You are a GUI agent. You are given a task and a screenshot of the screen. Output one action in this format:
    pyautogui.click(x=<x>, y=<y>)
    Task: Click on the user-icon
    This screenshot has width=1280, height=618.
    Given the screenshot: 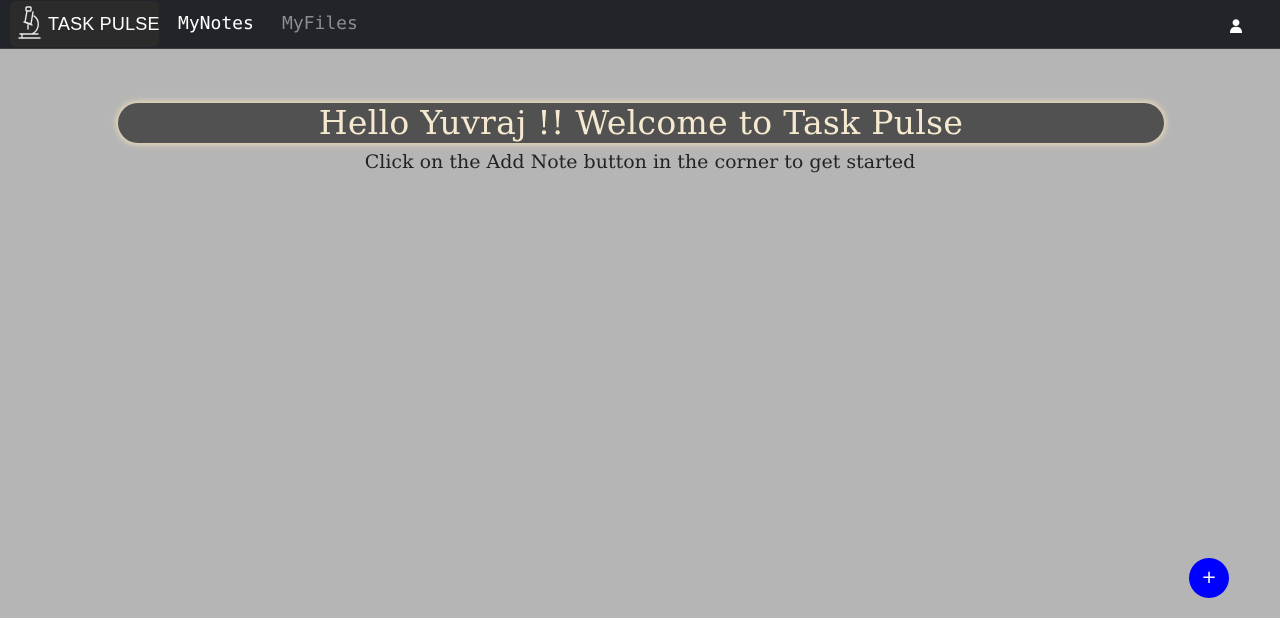 What is the action you would take?
    pyautogui.click(x=1236, y=27)
    